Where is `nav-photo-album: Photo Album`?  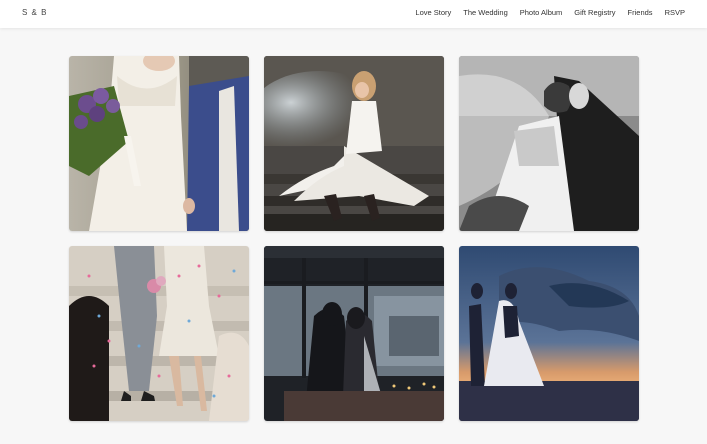 nav-photo-album: Photo Album is located at coordinates (541, 12).